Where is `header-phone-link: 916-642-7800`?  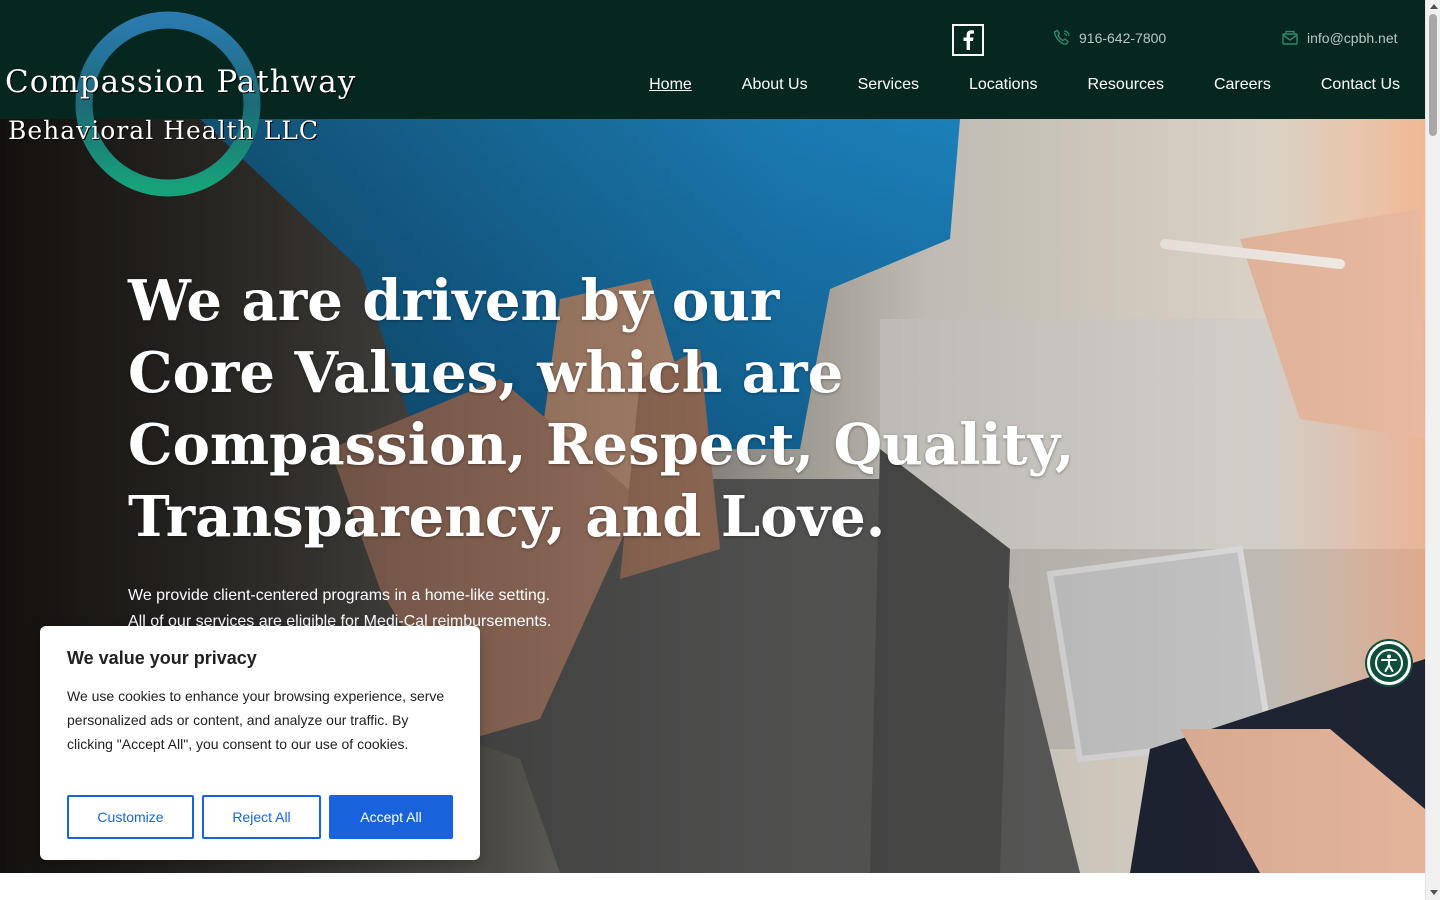
header-phone-link: 916-642-7800 is located at coordinates (1109, 38).